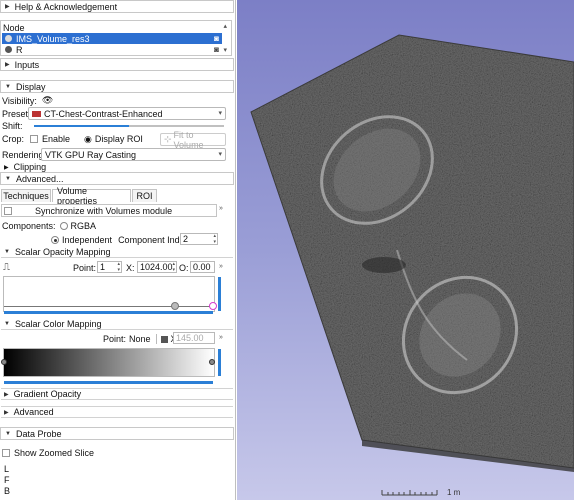 This screenshot has width=574, height=500. I want to click on node-item-r: R ◙, so click(112, 49).